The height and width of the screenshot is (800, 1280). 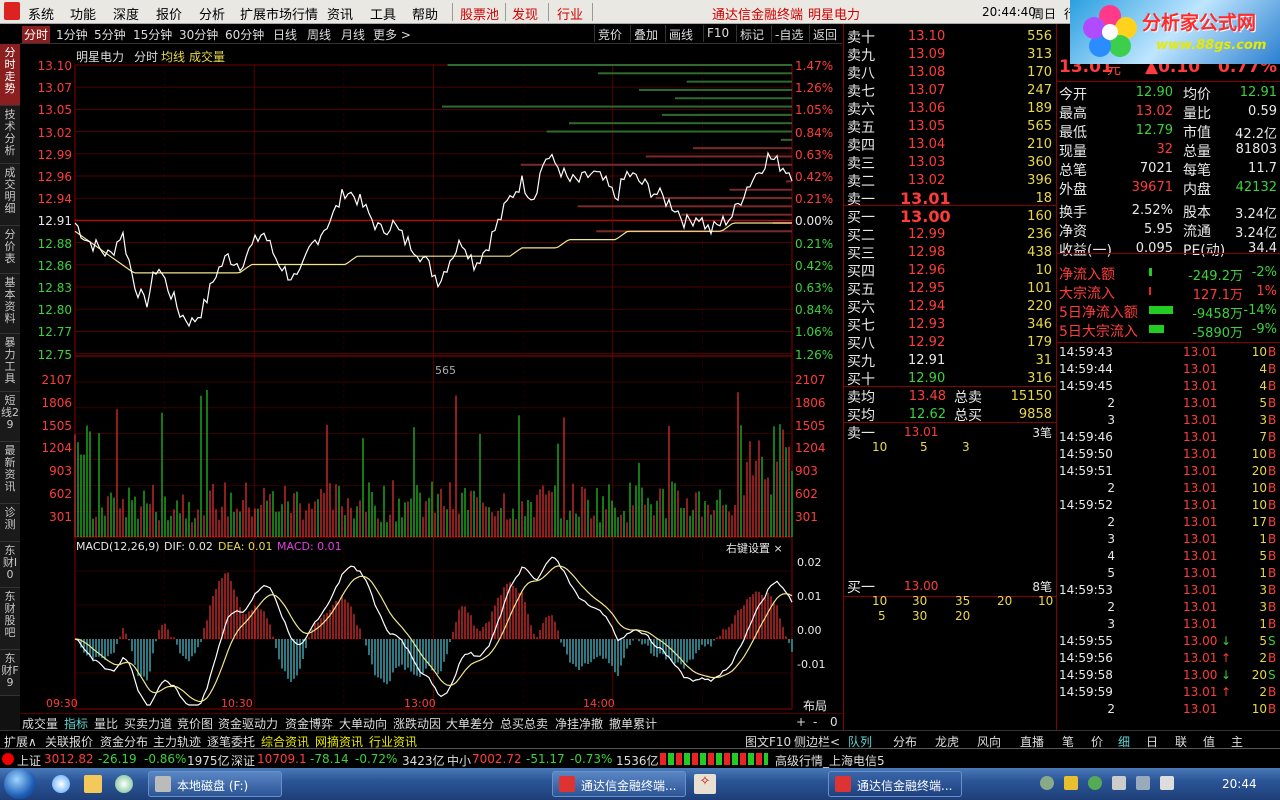 What do you see at coordinates (1167, 783) in the screenshot?
I see `tray-volume-icon` at bounding box center [1167, 783].